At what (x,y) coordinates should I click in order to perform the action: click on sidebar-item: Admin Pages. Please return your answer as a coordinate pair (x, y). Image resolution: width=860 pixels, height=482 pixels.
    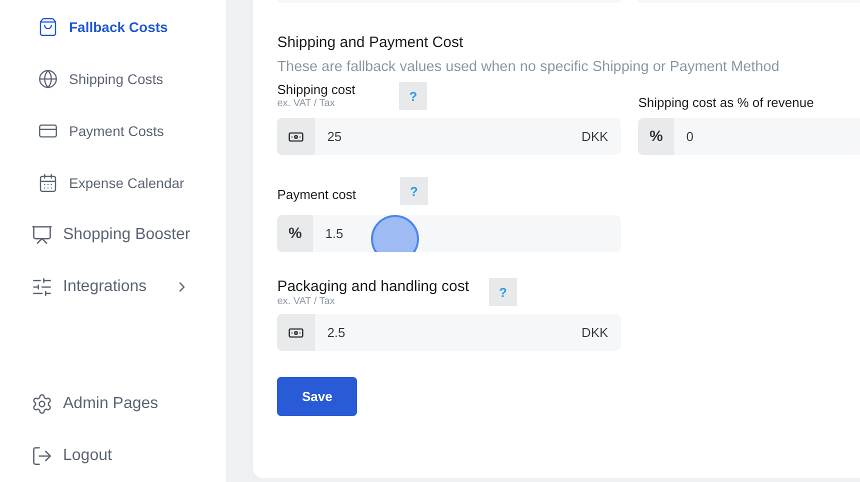
    Looking at the image, I should click on (113, 404).